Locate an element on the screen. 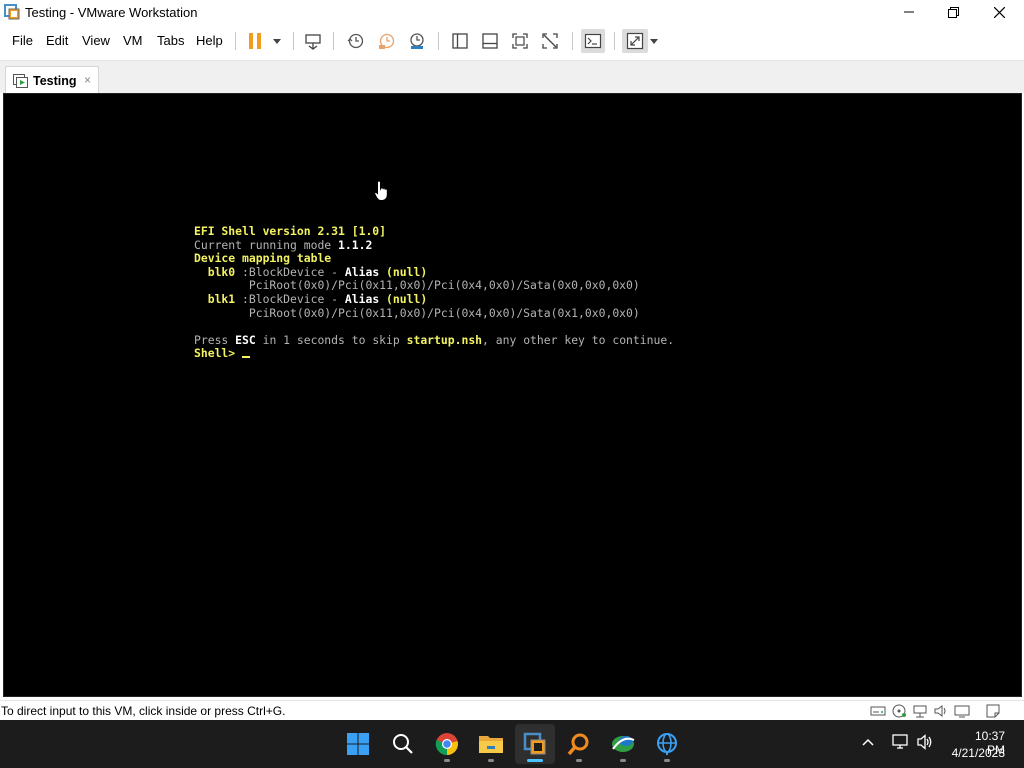 Image resolution: width=1024 pixels, height=768 pixels. windows-logo-icon is located at coordinates (358, 744).